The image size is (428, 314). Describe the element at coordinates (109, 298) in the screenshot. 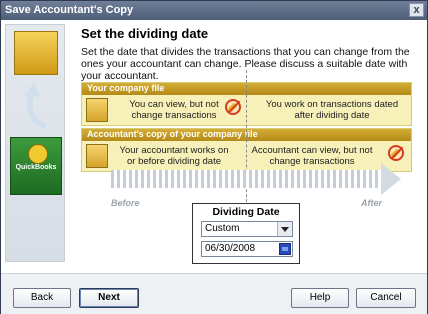

I see `next-button: Next` at that location.